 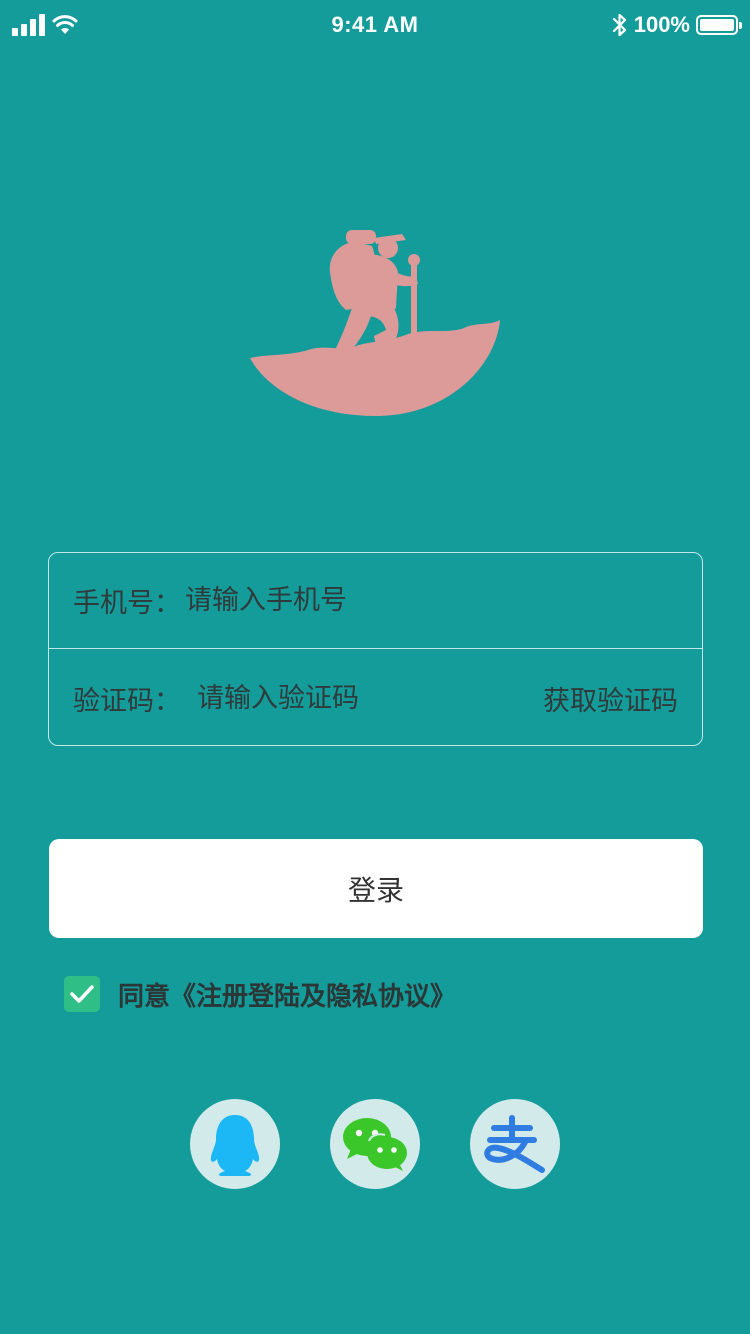 I want to click on qq-icon, so click(x=235, y=1145).